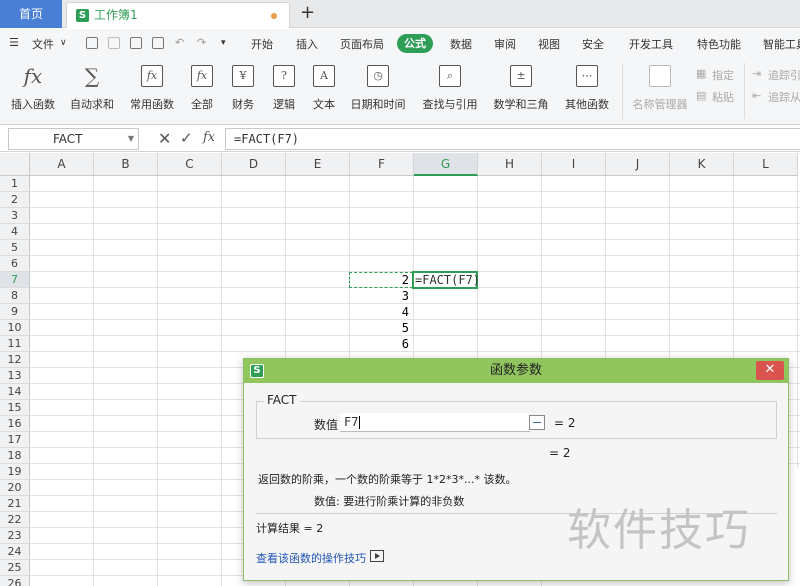  What do you see at coordinates (651, 44) in the screenshot?
I see `menu-developer: 开发工具` at bounding box center [651, 44].